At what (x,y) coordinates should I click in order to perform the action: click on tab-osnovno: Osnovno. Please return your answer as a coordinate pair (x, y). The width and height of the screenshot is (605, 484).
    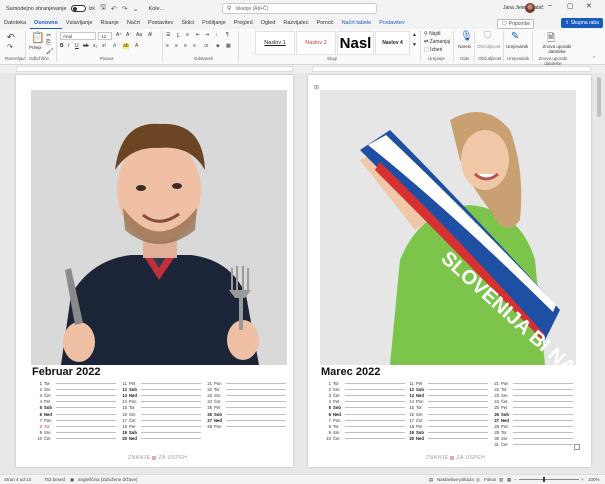
    Looking at the image, I should click on (46, 23).